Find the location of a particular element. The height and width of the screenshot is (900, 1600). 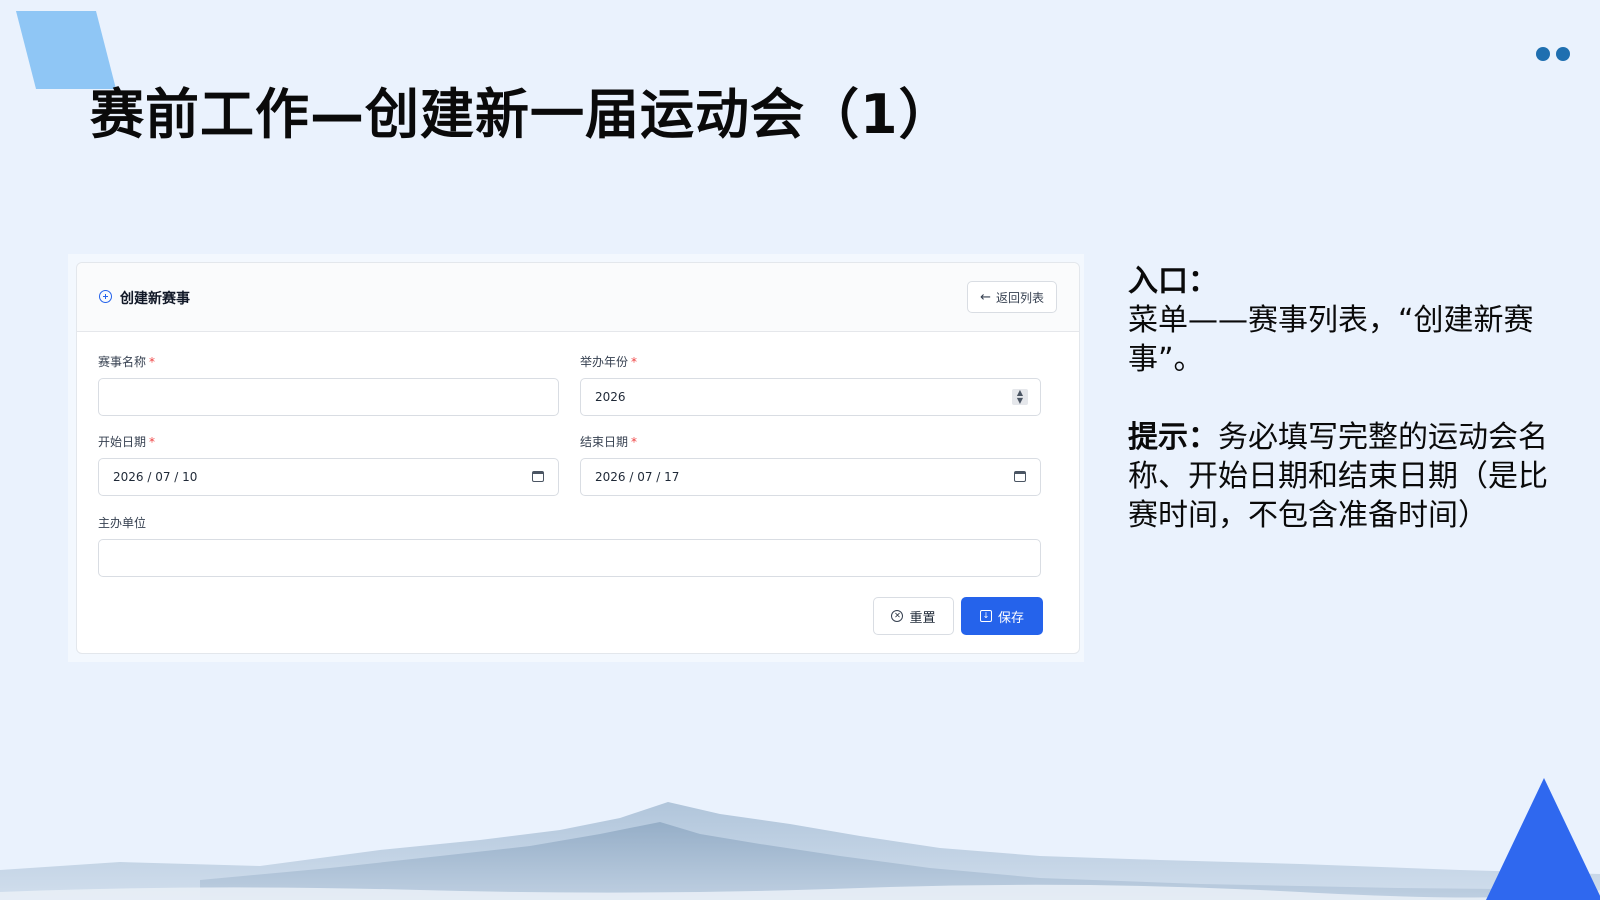

host-unit-label: 主办单位 is located at coordinates (122, 522).